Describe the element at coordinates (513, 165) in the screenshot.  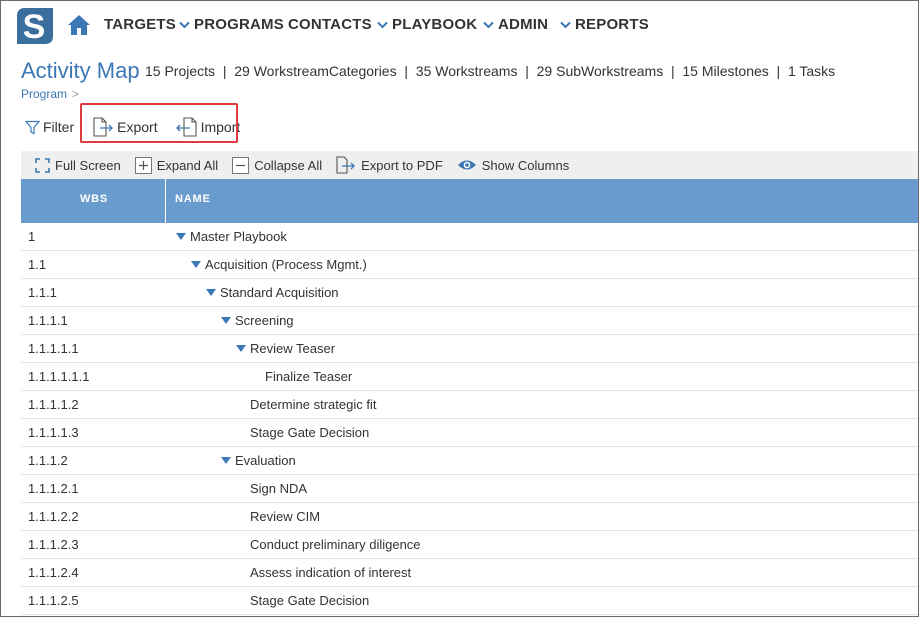
I see `show-columns-button: Show Columns` at that location.